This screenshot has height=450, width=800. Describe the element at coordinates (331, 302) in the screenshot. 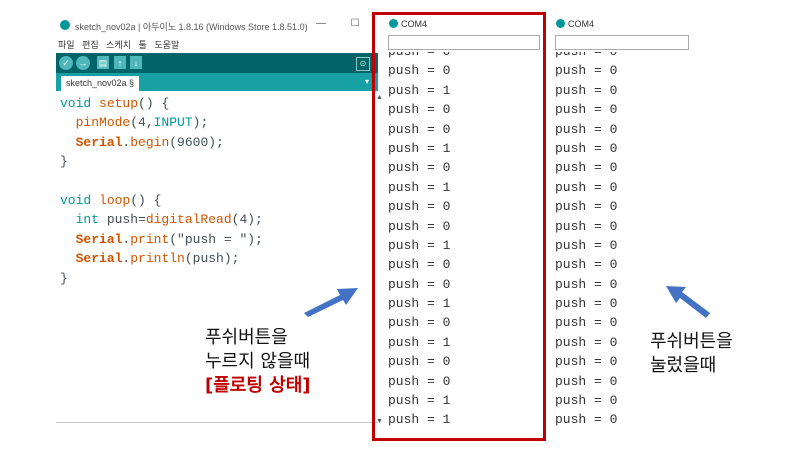

I see `arrow-up-right-icon` at that location.